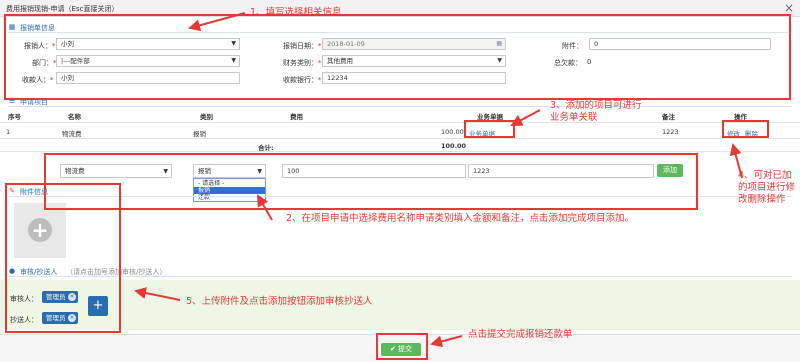 The width and height of the screenshot is (800, 362). I want to click on annotation-6: 点击提交完成报销还款单, so click(520, 334).